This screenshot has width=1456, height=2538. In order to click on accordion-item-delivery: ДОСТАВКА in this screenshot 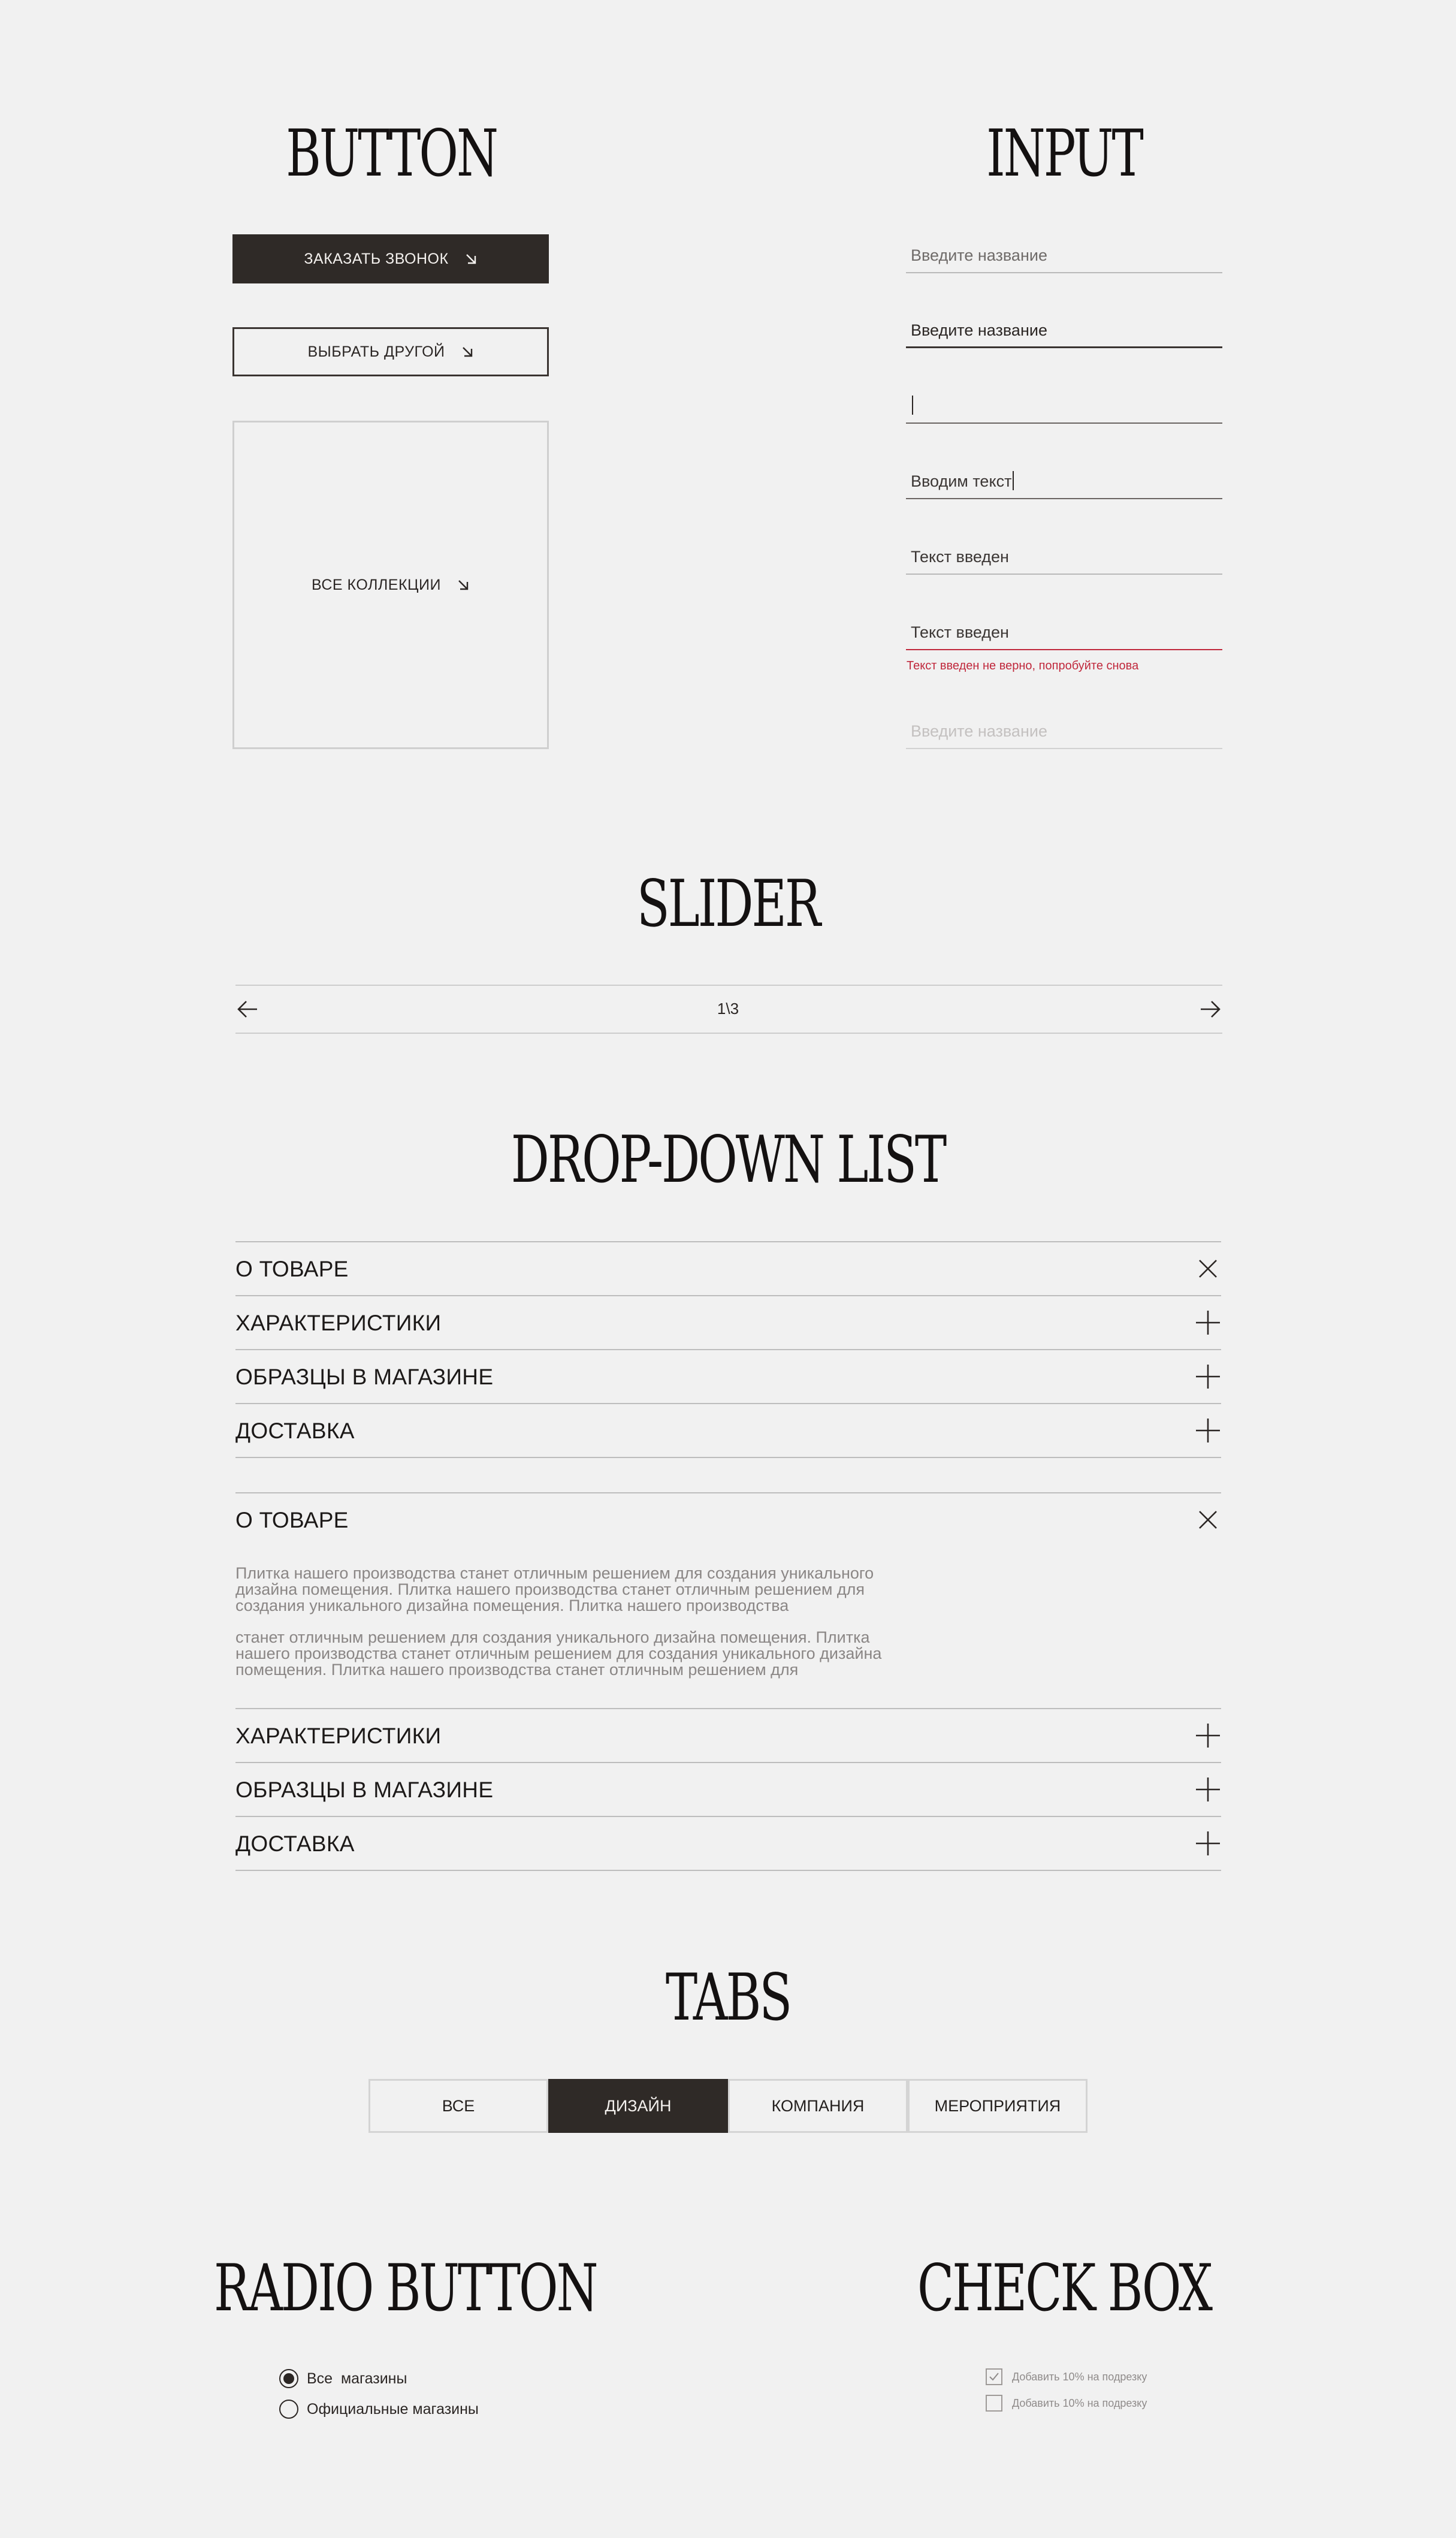, I will do `click(728, 1430)`.